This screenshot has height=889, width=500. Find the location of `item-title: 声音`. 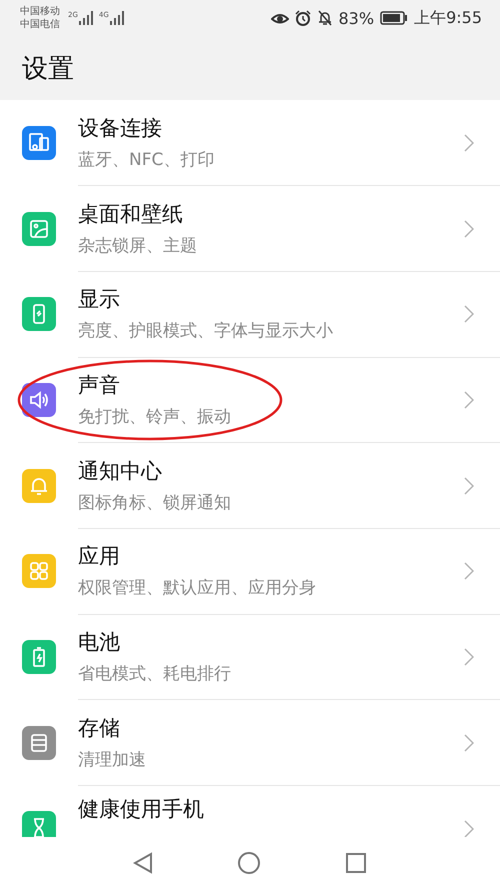

item-title: 声音 is located at coordinates (99, 385).